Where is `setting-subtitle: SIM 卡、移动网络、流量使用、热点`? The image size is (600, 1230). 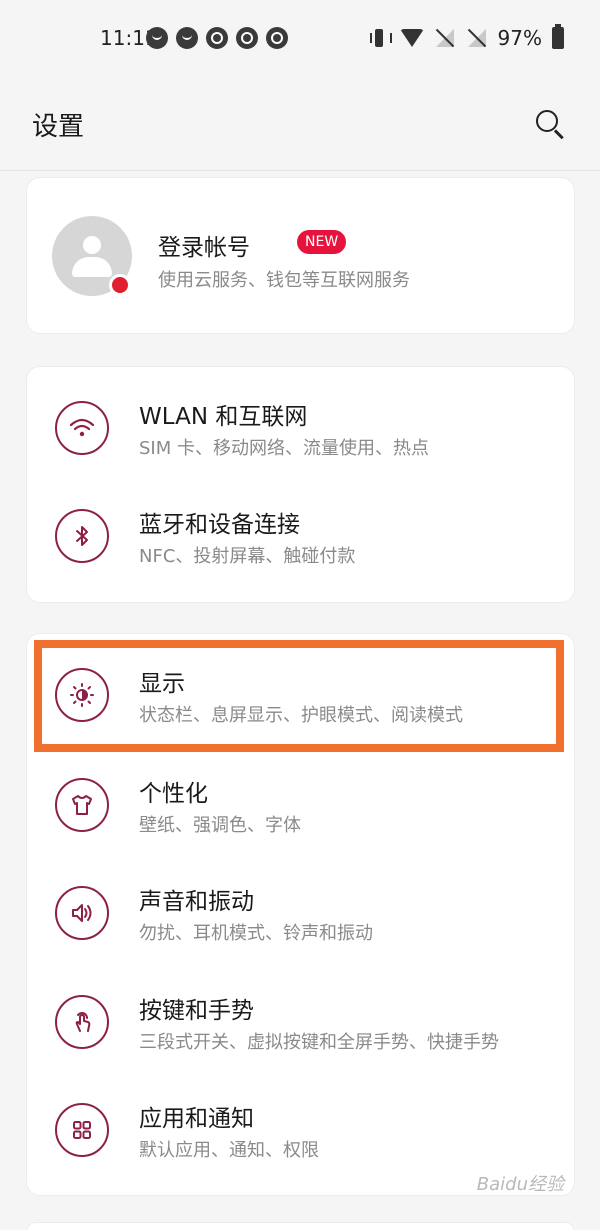 setting-subtitle: SIM 卡、移动网络、流量使用、热点 is located at coordinates (284, 448).